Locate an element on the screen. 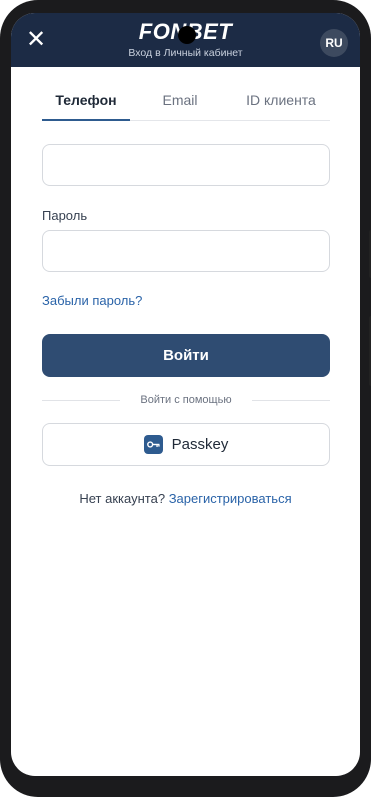  tab-client-id: ID клиента is located at coordinates (281, 106).